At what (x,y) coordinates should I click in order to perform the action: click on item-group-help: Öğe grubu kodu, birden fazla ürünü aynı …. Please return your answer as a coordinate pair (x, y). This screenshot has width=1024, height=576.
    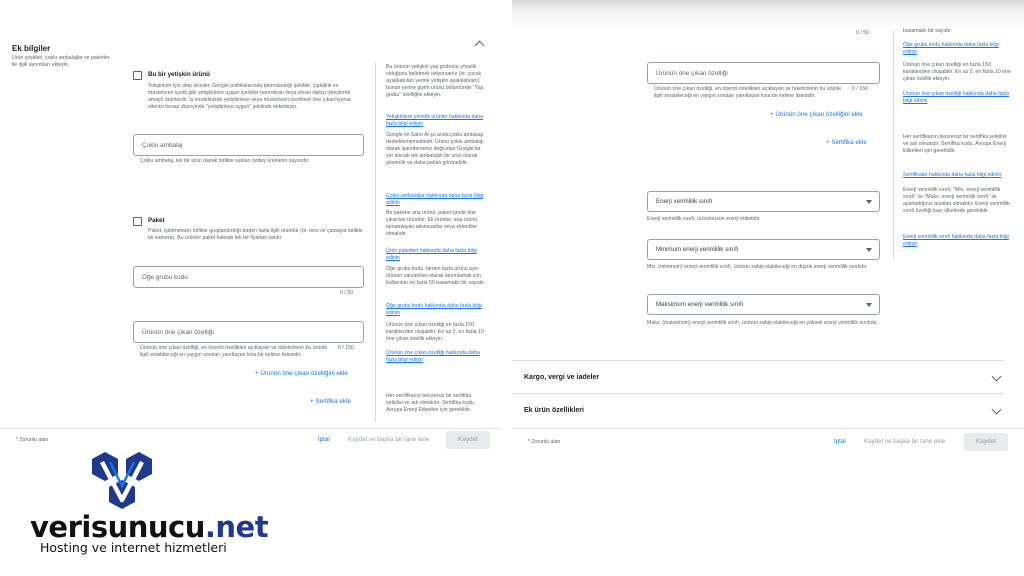
    Looking at the image, I should click on (436, 276).